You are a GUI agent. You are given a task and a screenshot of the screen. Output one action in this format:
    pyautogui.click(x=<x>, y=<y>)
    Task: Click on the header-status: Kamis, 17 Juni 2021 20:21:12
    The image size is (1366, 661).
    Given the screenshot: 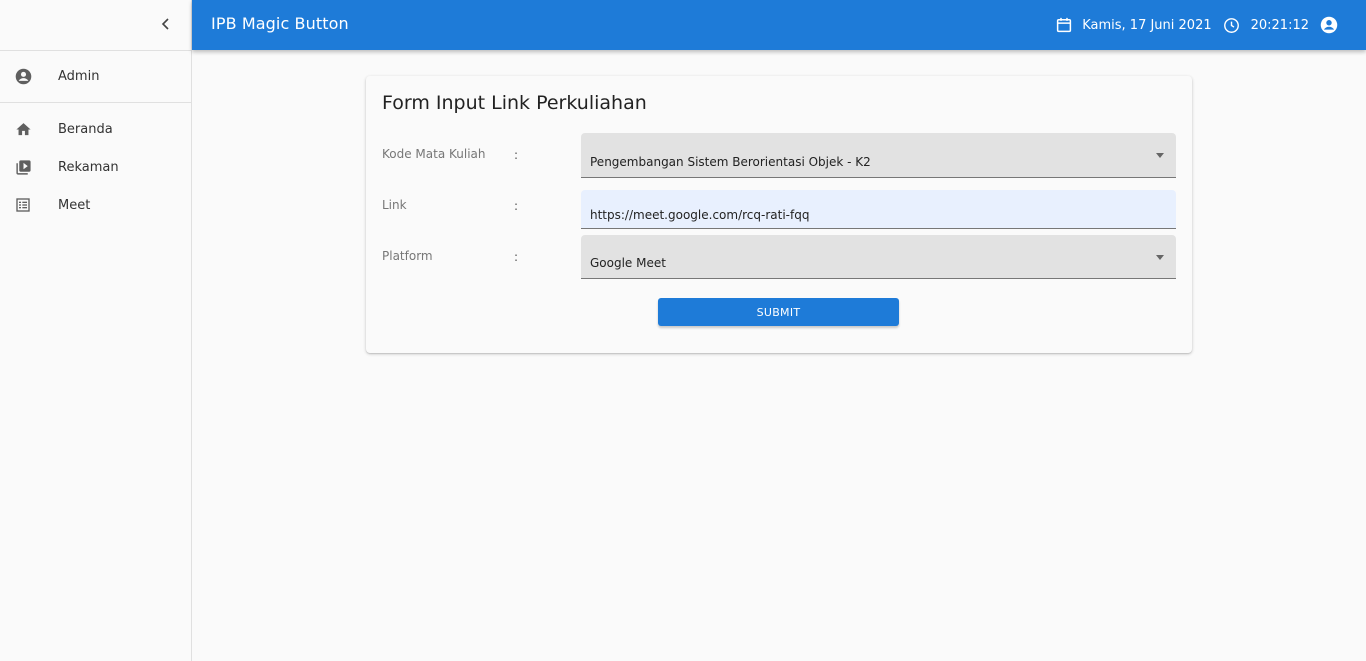 What is the action you would take?
    pyautogui.click(x=1196, y=25)
    